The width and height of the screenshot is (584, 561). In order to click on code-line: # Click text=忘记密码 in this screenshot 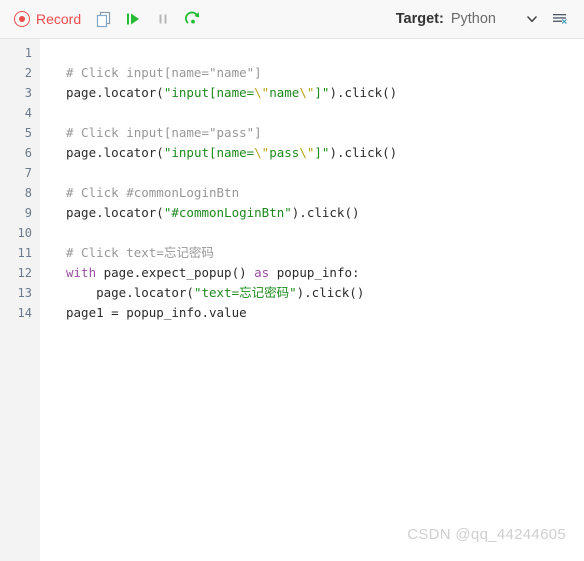, I will do `click(325, 253)`.